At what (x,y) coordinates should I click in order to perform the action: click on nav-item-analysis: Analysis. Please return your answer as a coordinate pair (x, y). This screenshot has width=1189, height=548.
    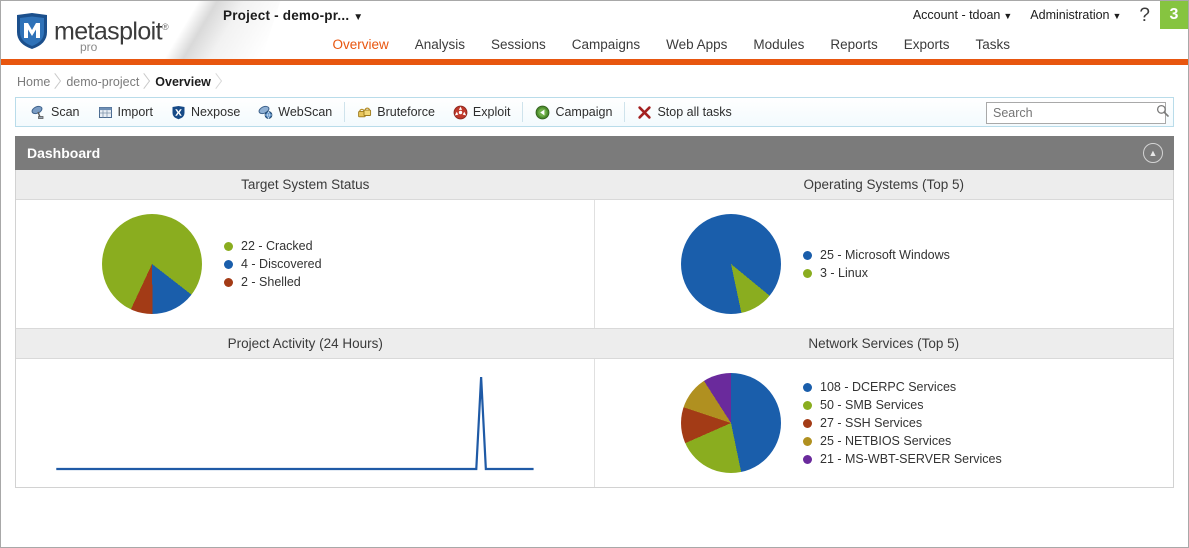
    Looking at the image, I should click on (440, 46).